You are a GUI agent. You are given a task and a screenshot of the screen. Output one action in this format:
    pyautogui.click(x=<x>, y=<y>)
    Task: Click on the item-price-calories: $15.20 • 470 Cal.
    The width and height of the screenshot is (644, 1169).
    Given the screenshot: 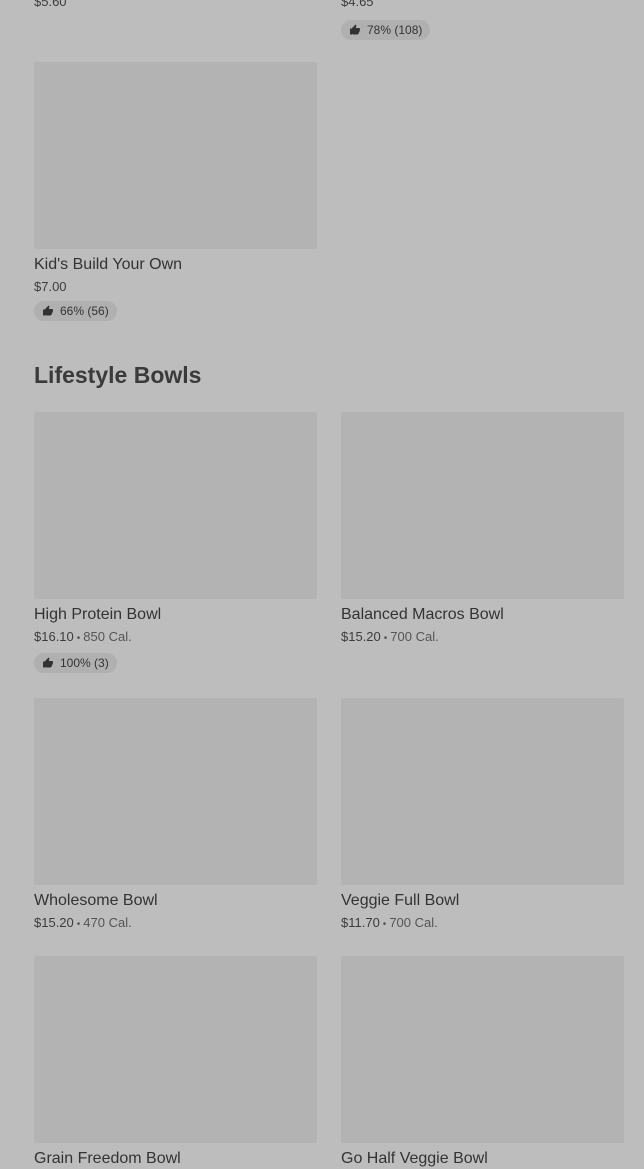 What is the action you would take?
    pyautogui.click(x=175, y=923)
    